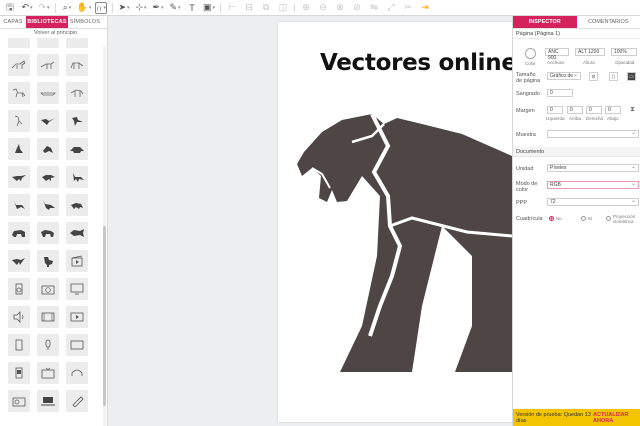  I want to click on speaker-icon, so click(19, 289).